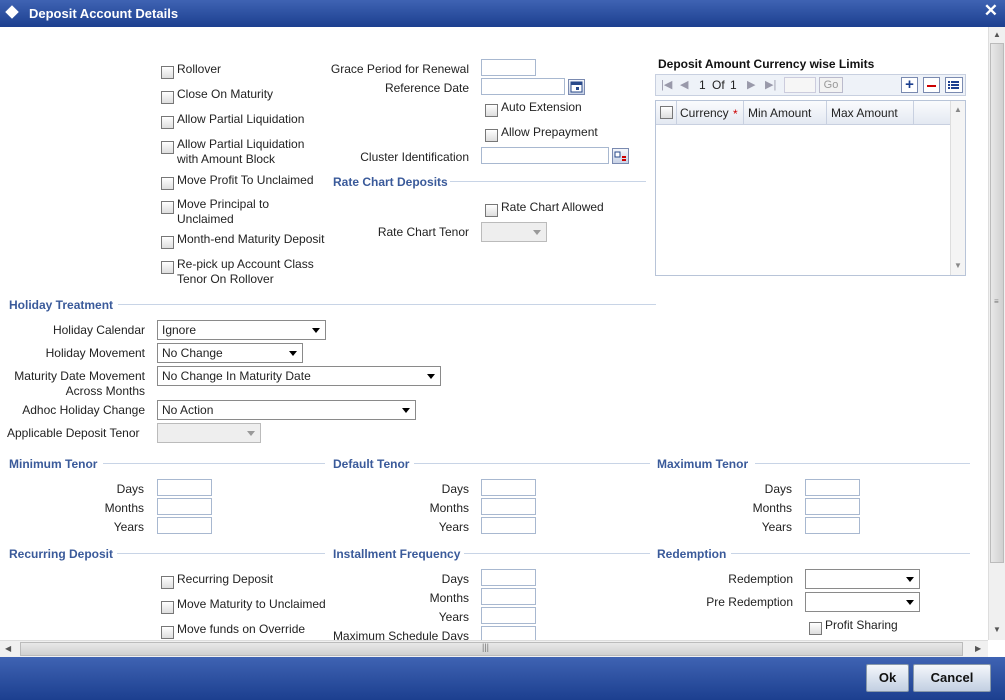  I want to click on move-profit-unclaimed-checkbox, so click(167, 183).